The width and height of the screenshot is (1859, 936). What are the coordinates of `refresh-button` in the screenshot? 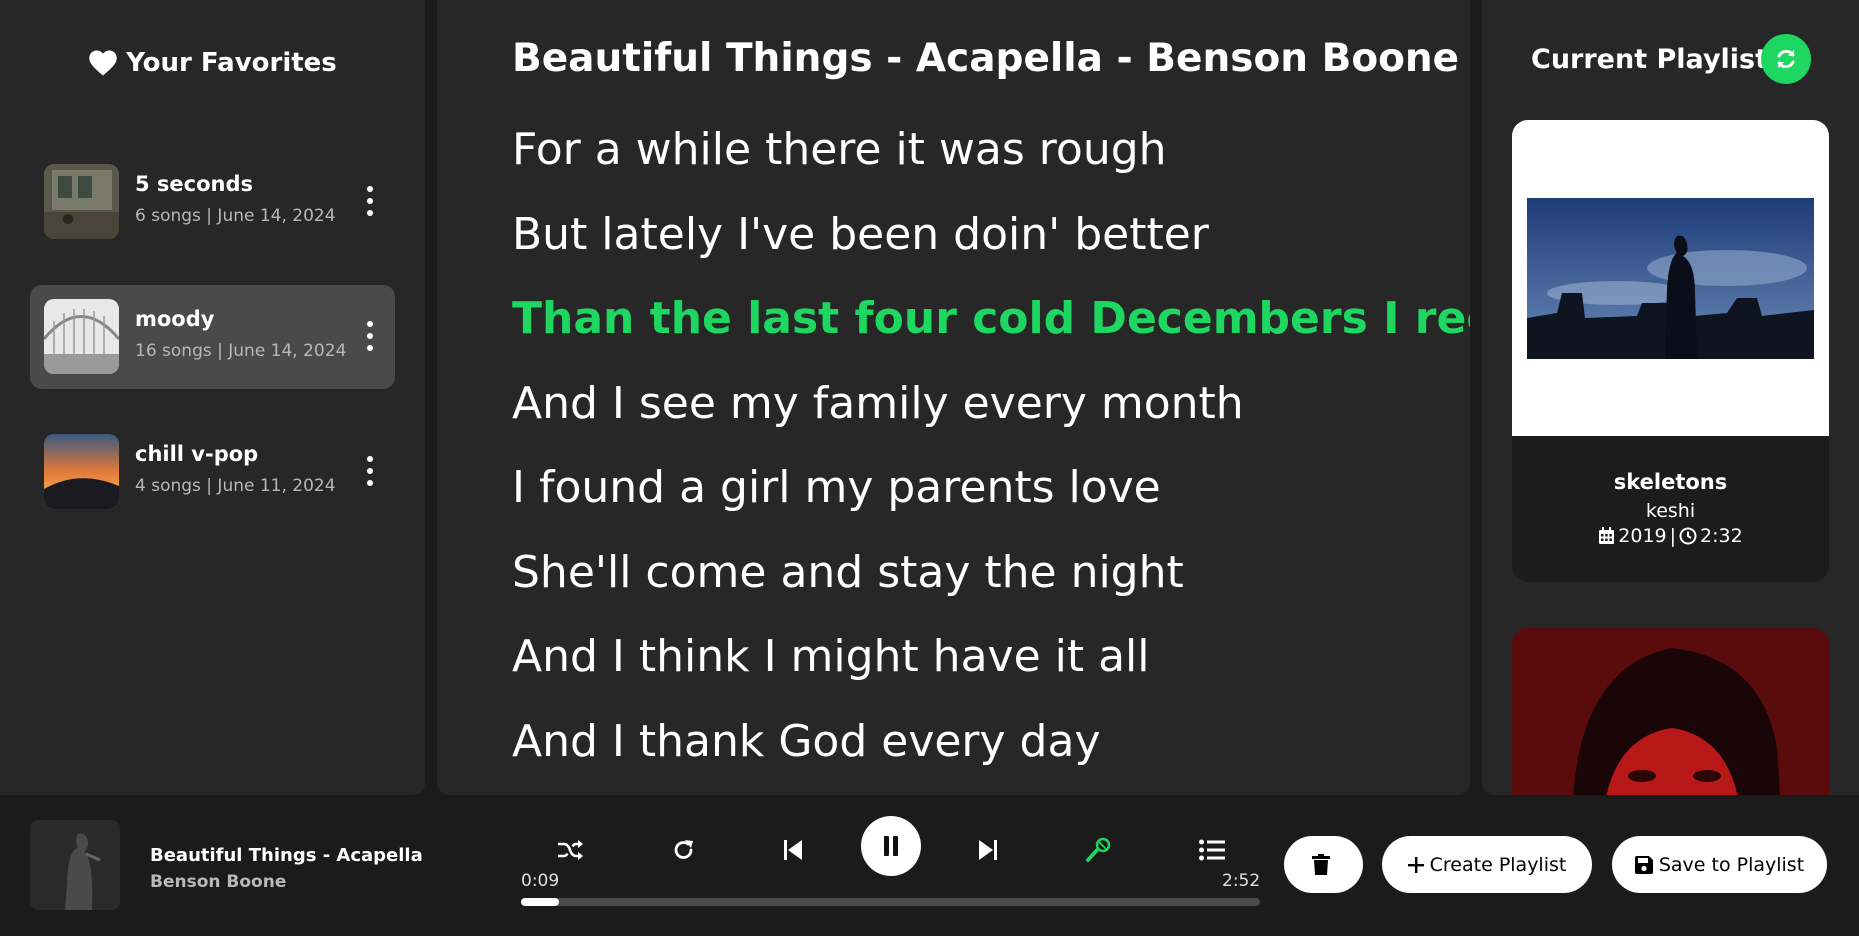 It's located at (1786, 59).